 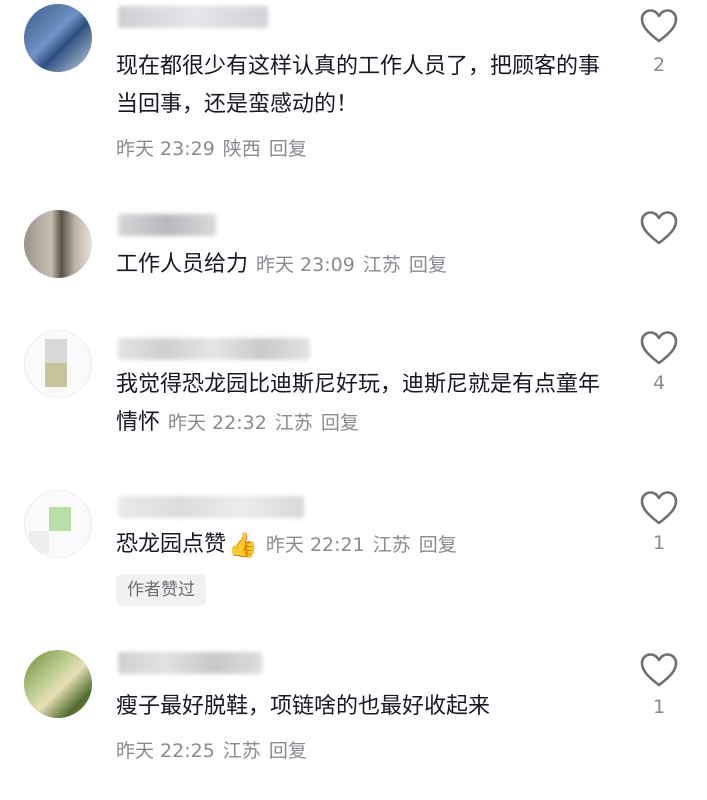 What do you see at coordinates (241, 149) in the screenshot?
I see `comment-location: 陕西` at bounding box center [241, 149].